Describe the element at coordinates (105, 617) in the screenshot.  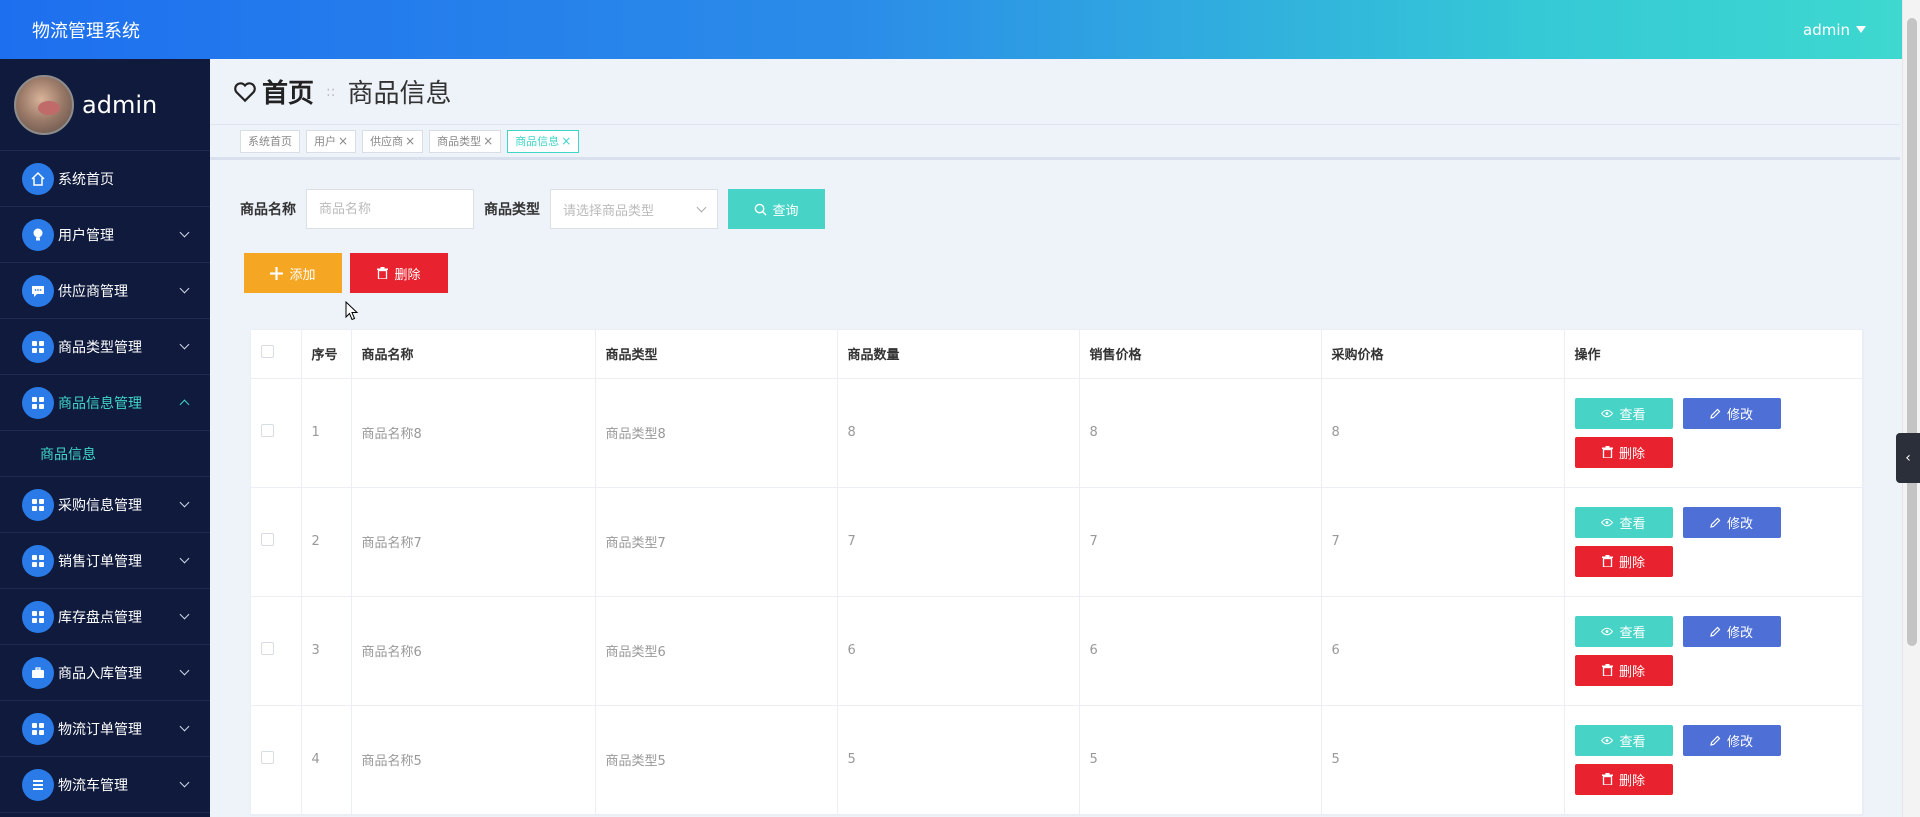
I see `sidebar-item-inventory: 库存盘点管理` at that location.